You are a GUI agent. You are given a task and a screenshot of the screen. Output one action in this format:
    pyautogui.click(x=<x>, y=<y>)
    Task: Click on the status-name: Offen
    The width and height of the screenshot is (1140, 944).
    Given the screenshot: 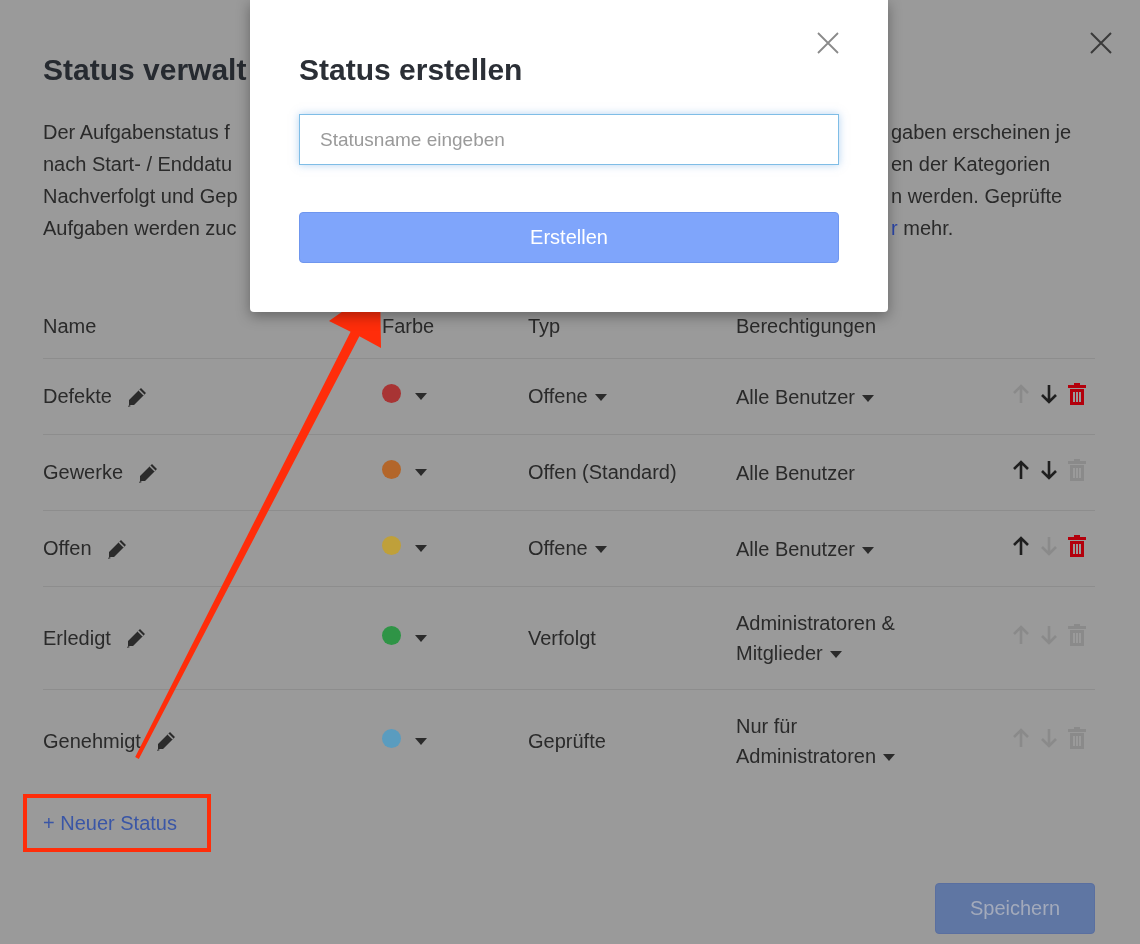 What is the action you would take?
    pyautogui.click(x=67, y=548)
    